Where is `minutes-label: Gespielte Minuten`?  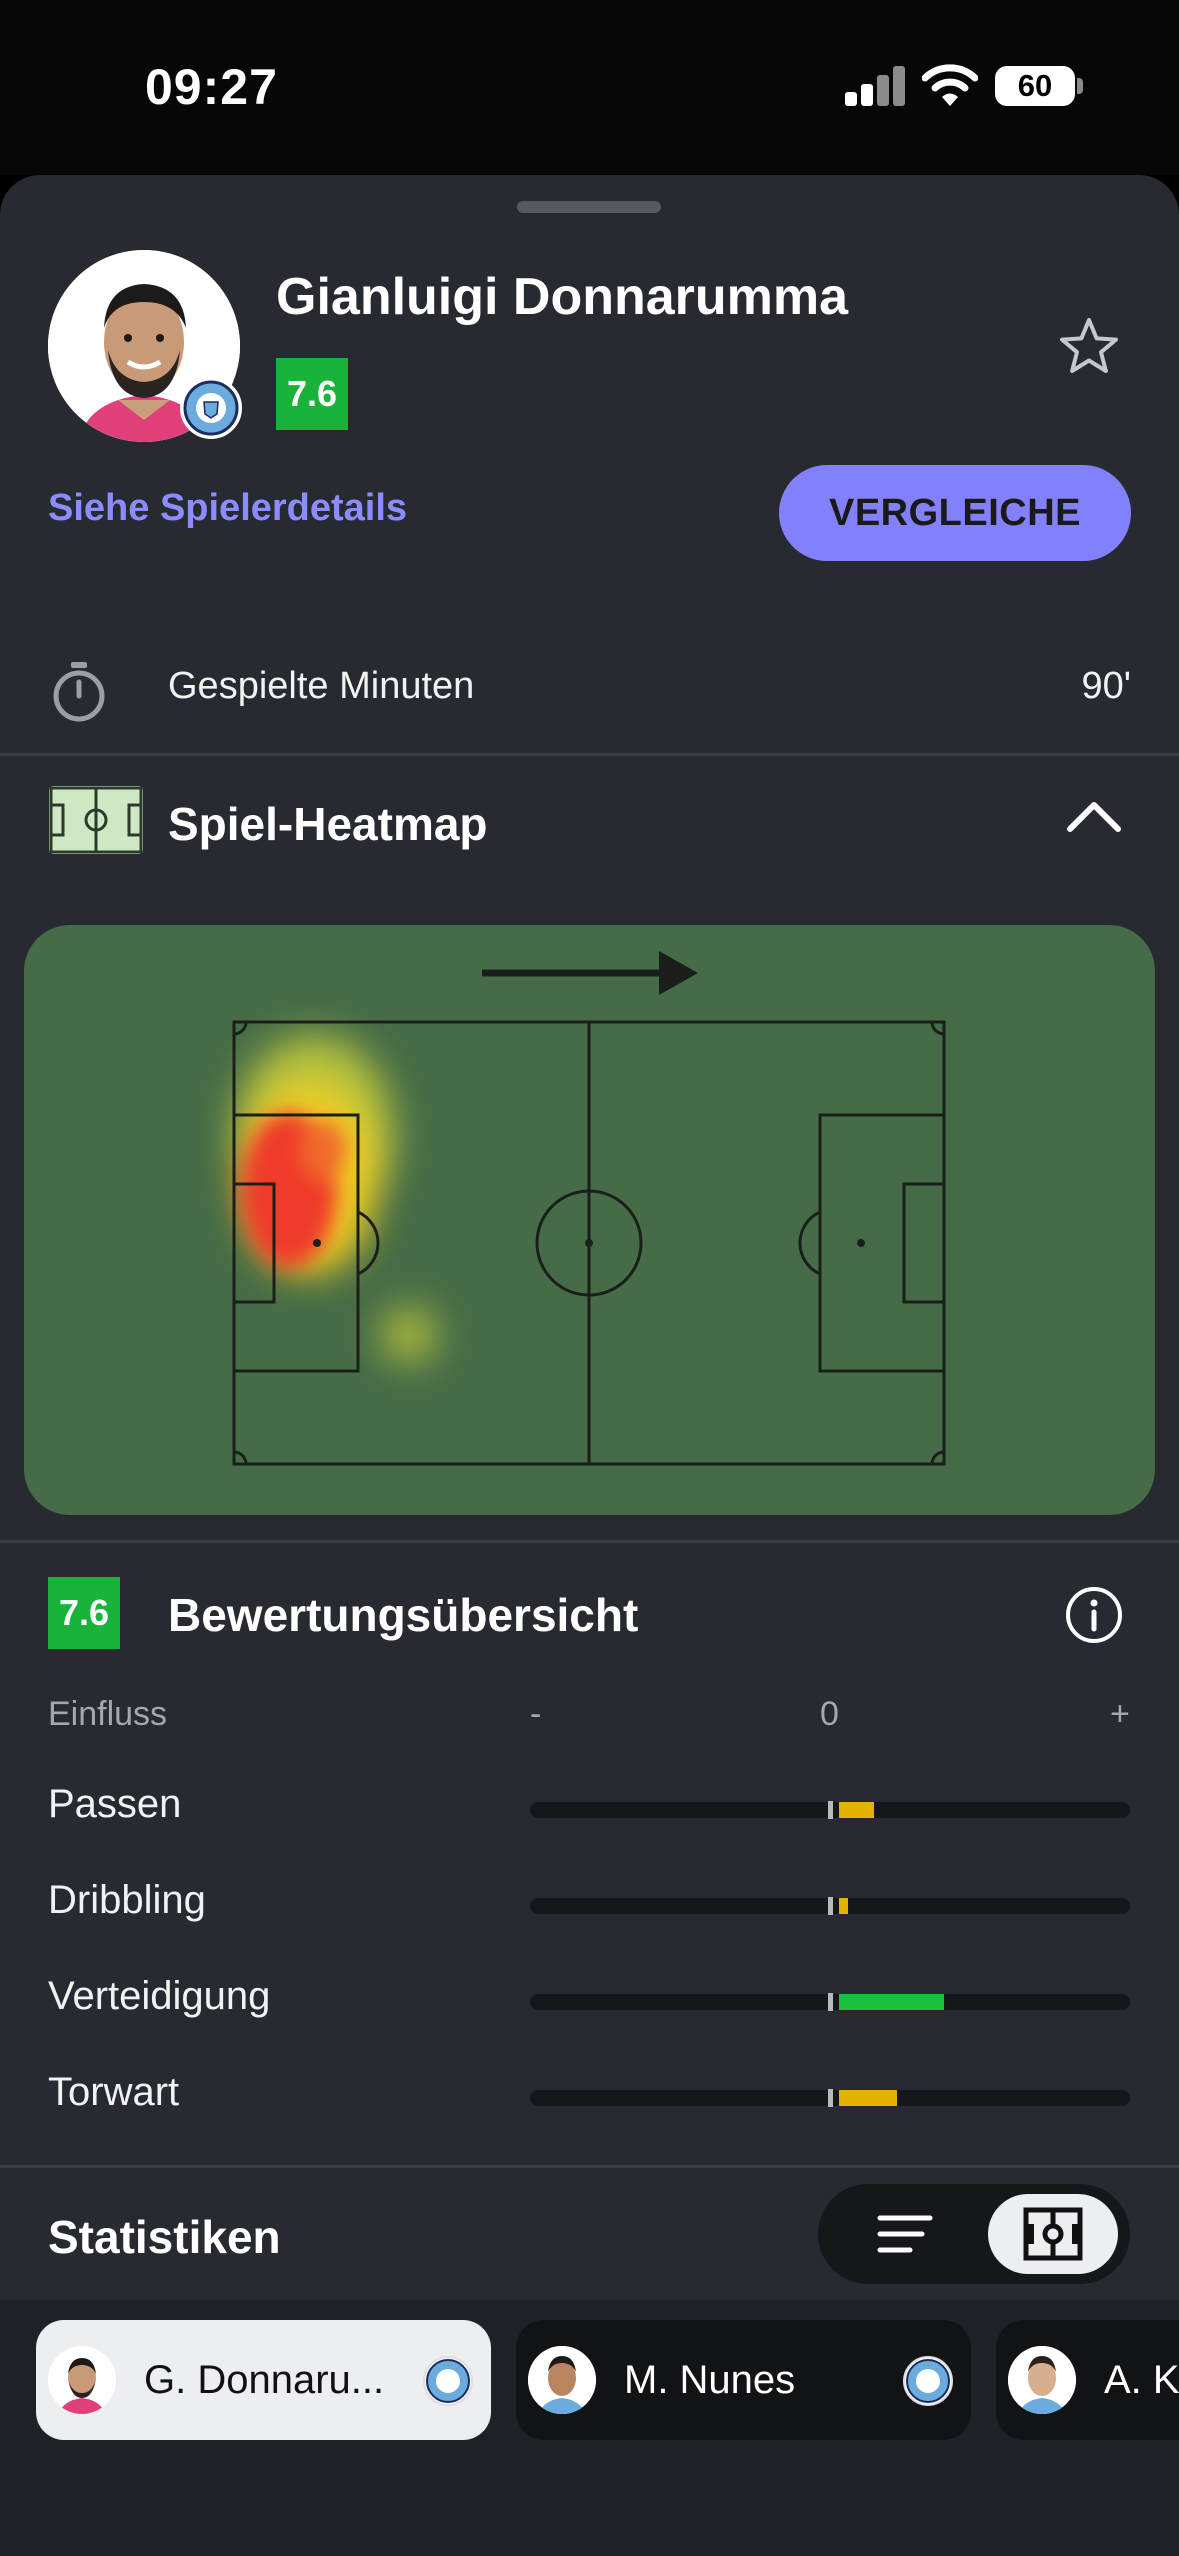
minutes-label: Gespielte Minuten is located at coordinates (321, 686).